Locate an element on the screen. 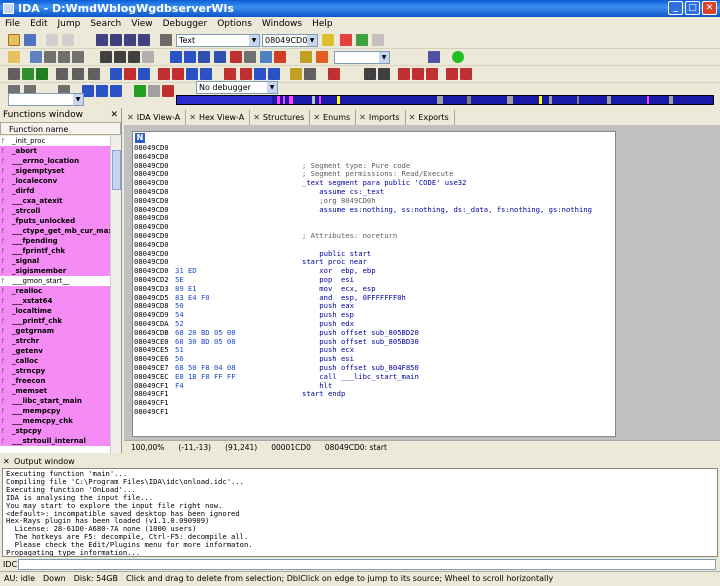 The width and height of the screenshot is (720, 586). segment-icon is located at coordinates (204, 57).